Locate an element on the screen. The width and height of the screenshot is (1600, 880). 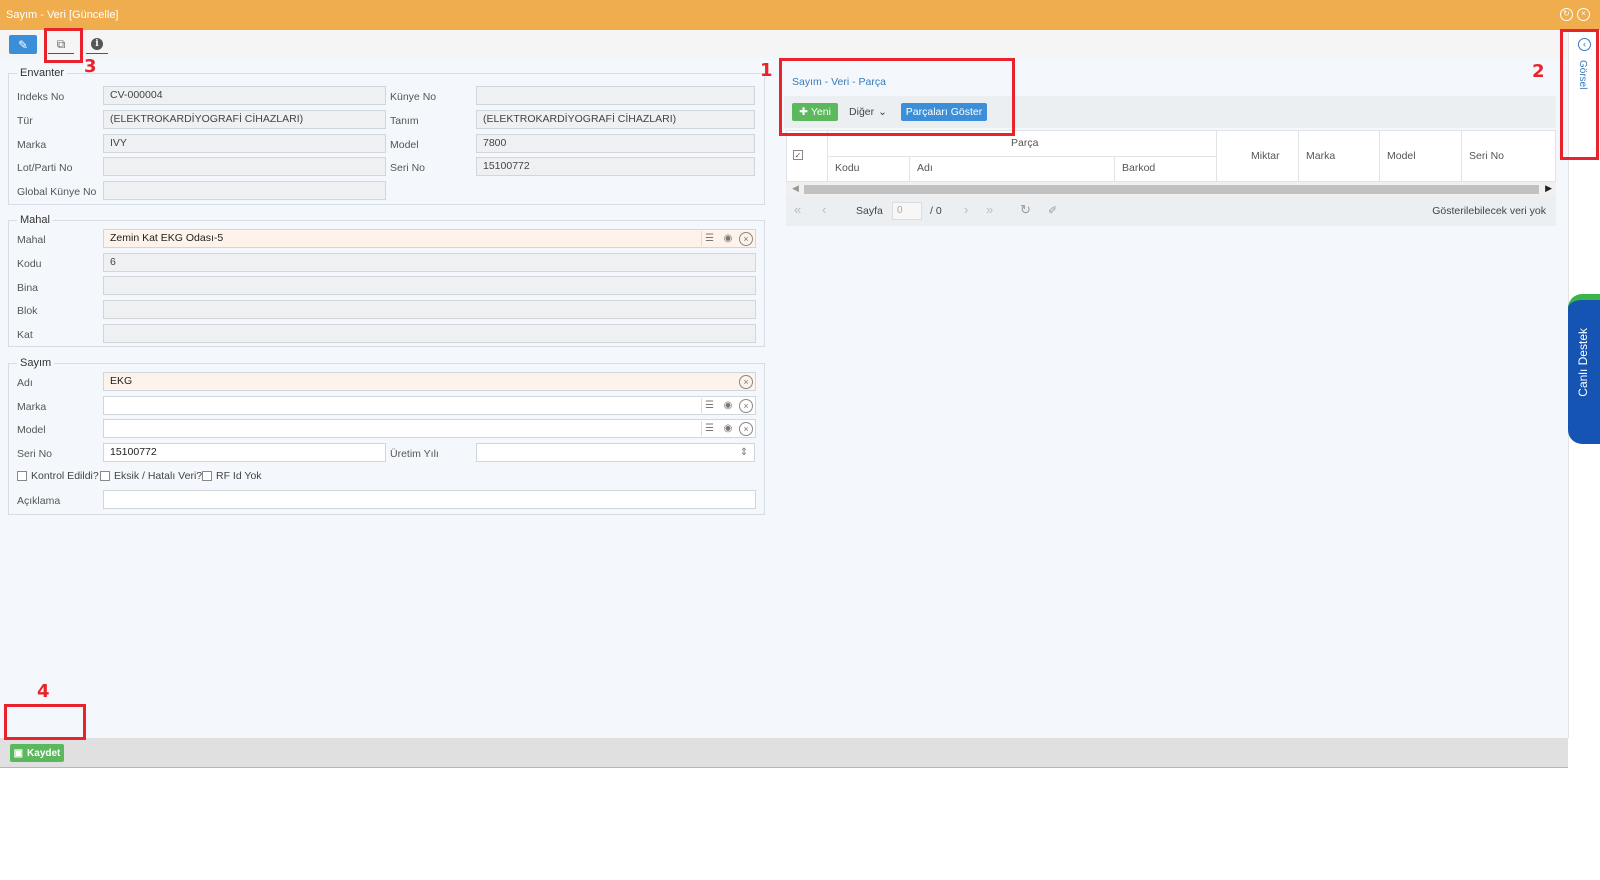
edit-icon: ✎ is located at coordinates (23, 44).